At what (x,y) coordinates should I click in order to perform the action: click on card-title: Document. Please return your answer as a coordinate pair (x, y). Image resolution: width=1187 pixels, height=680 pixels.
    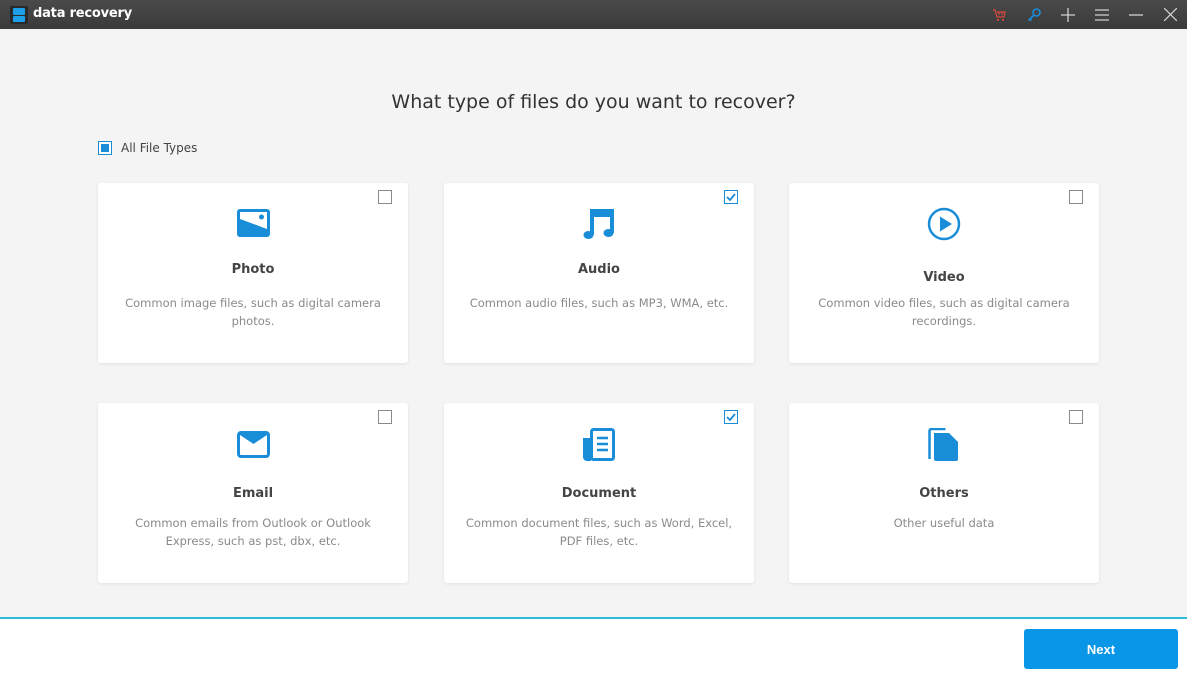
    Looking at the image, I should click on (599, 493).